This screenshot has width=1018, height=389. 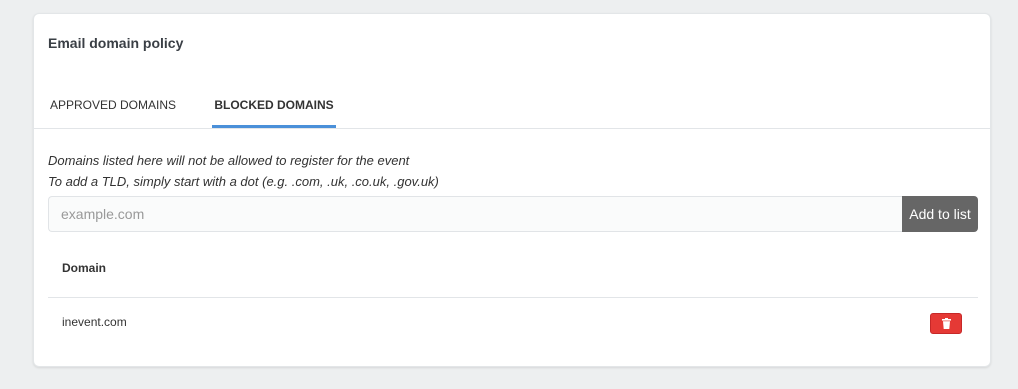 I want to click on delete-domain-button, so click(x=946, y=323).